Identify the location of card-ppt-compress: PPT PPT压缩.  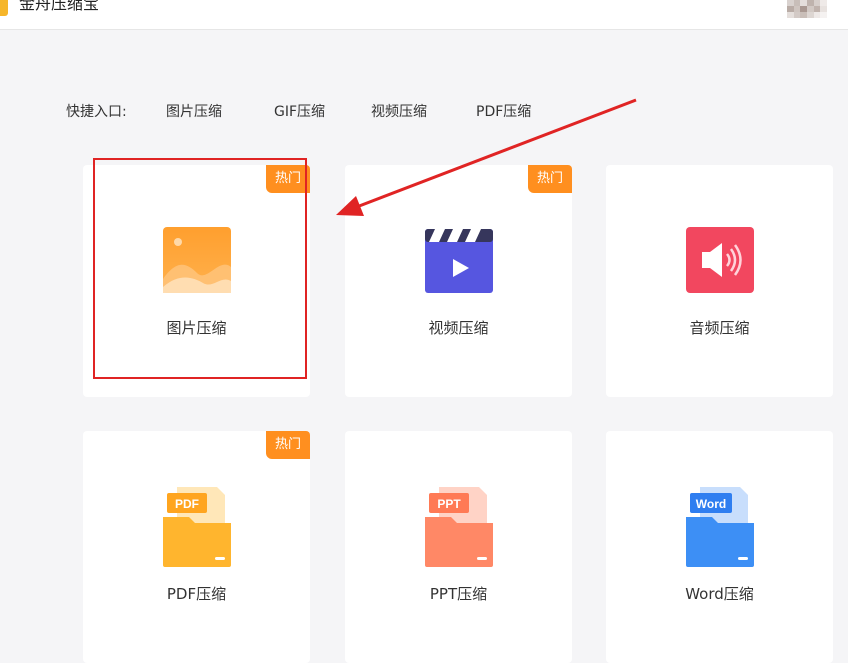
(458, 547).